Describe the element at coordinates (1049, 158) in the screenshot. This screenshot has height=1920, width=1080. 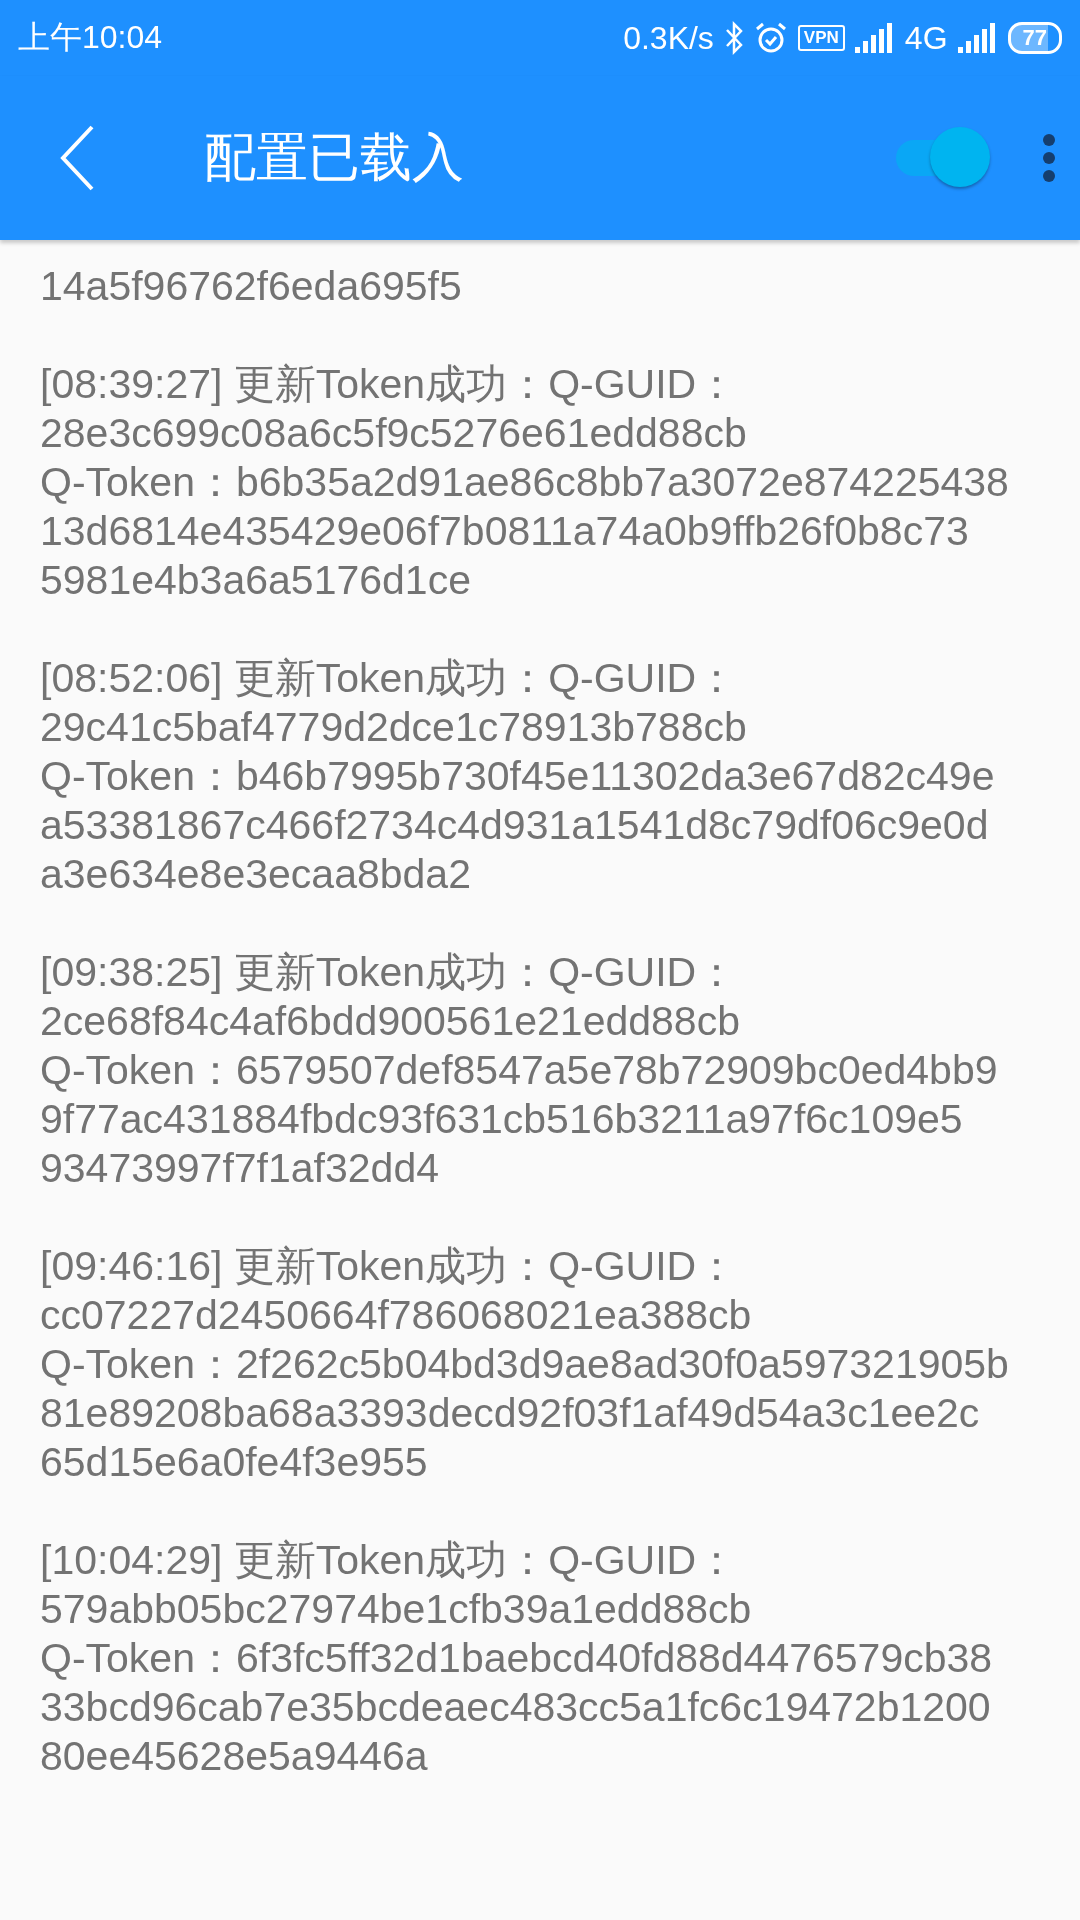
I see `more-icon` at that location.